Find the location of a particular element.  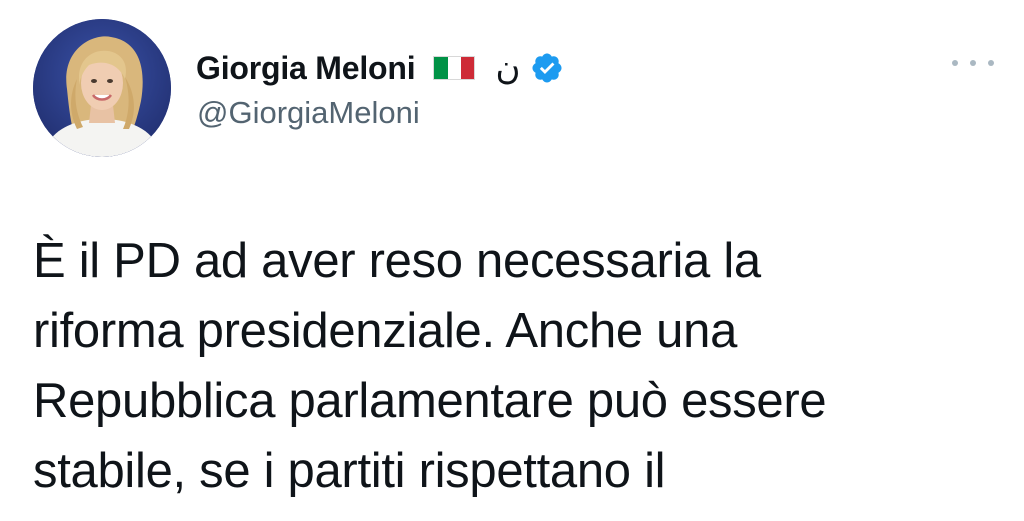

author-display-name: Giorgia Meloni is located at coordinates (306, 68).